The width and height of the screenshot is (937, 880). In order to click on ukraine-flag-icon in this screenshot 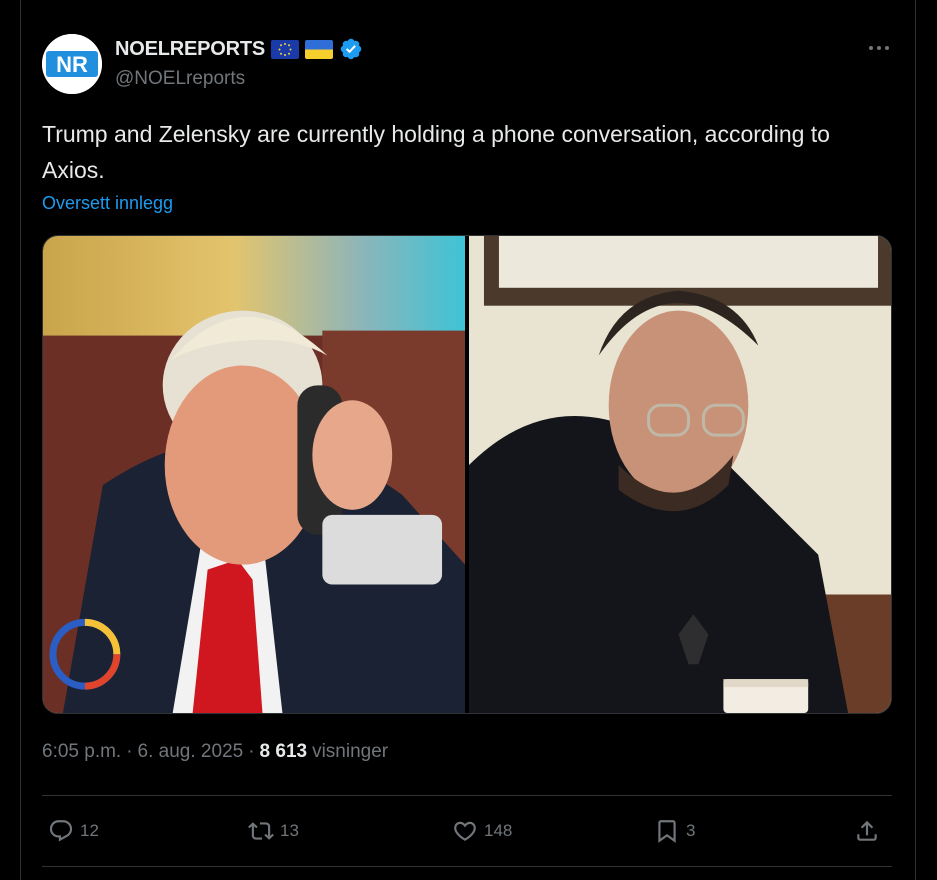, I will do `click(319, 49)`.